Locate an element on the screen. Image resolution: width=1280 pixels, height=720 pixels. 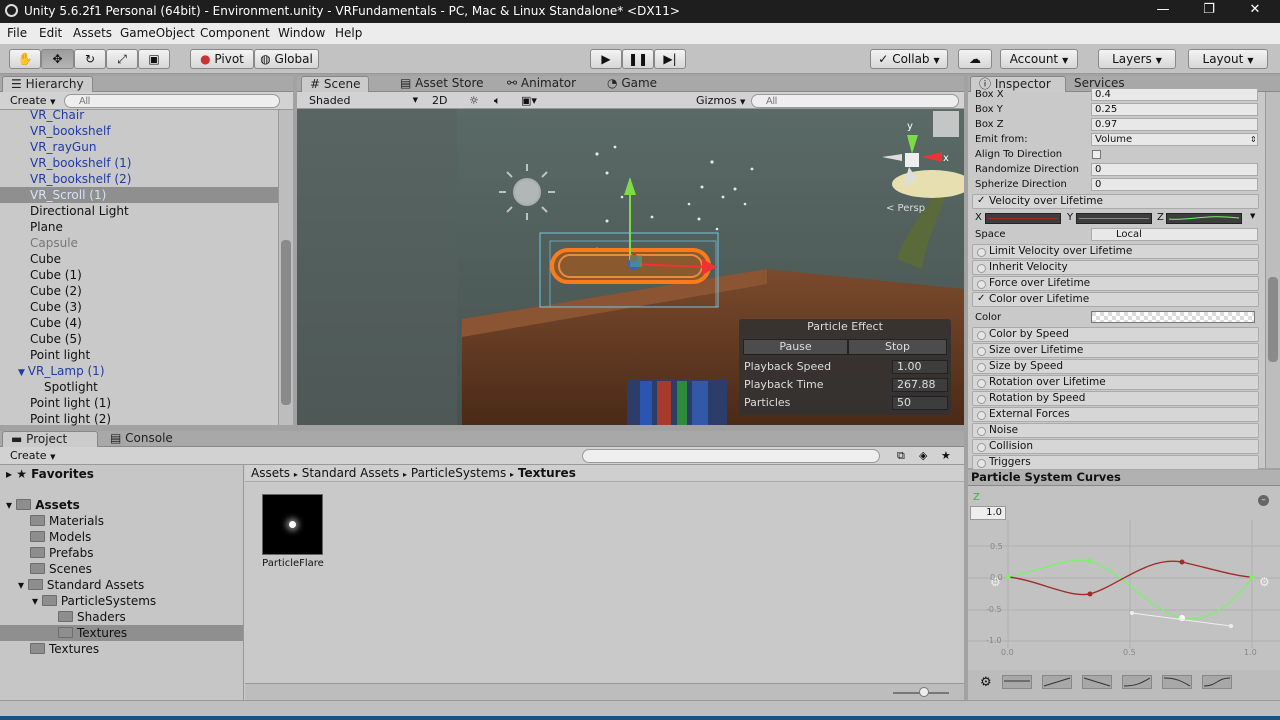
hierarchy-item: VR_Scroll (1) is located at coordinates (139, 195).